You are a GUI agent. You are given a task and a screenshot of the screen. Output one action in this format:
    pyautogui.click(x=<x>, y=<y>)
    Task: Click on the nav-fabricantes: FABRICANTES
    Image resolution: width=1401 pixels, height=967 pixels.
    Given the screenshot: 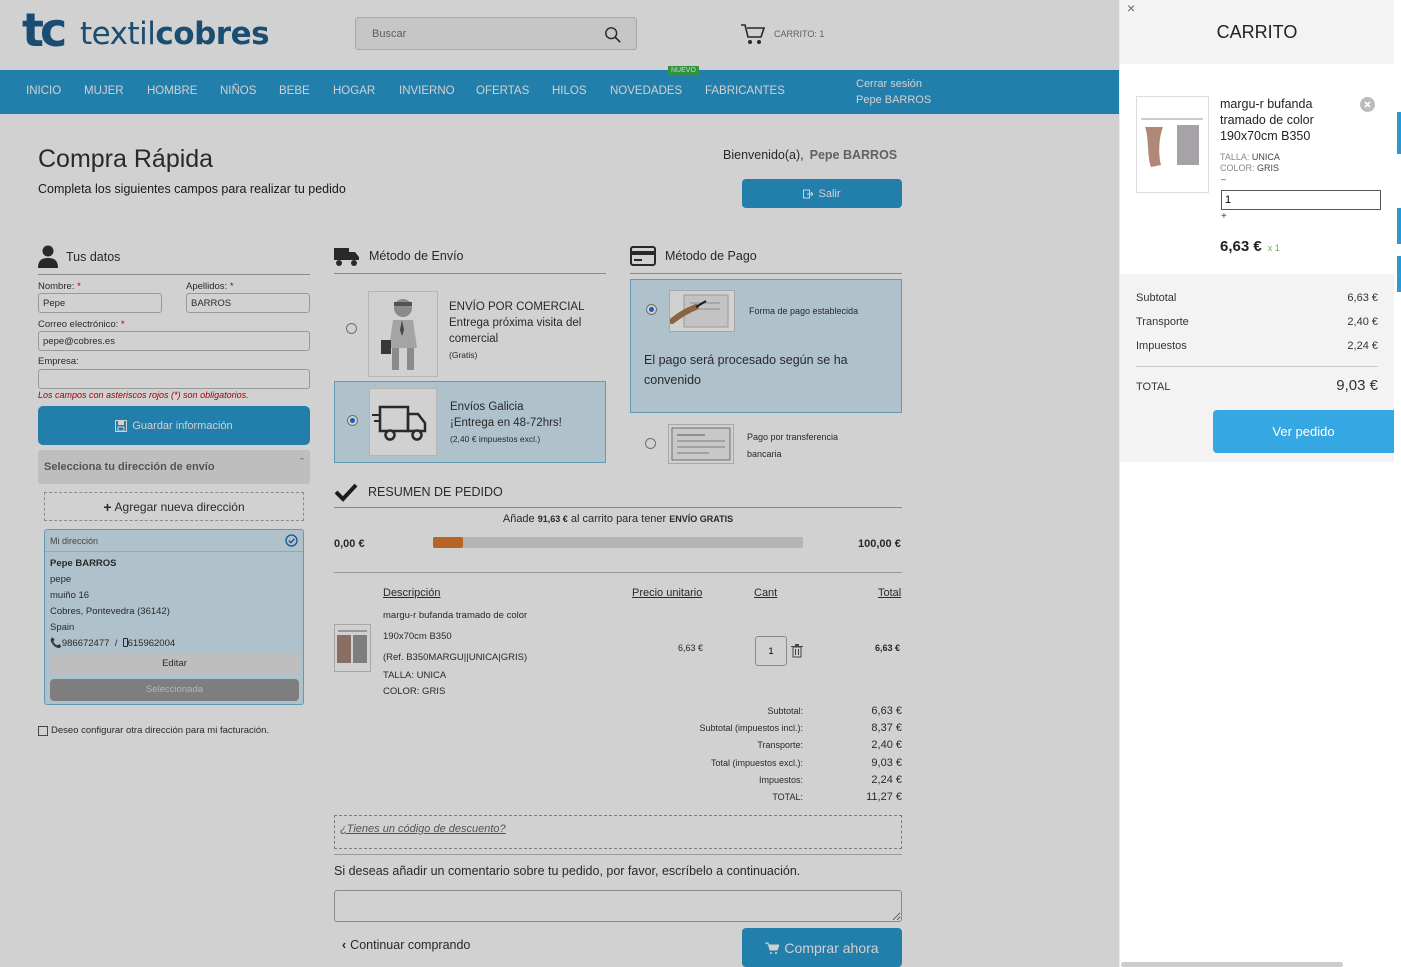 What is the action you would take?
    pyautogui.click(x=745, y=91)
    